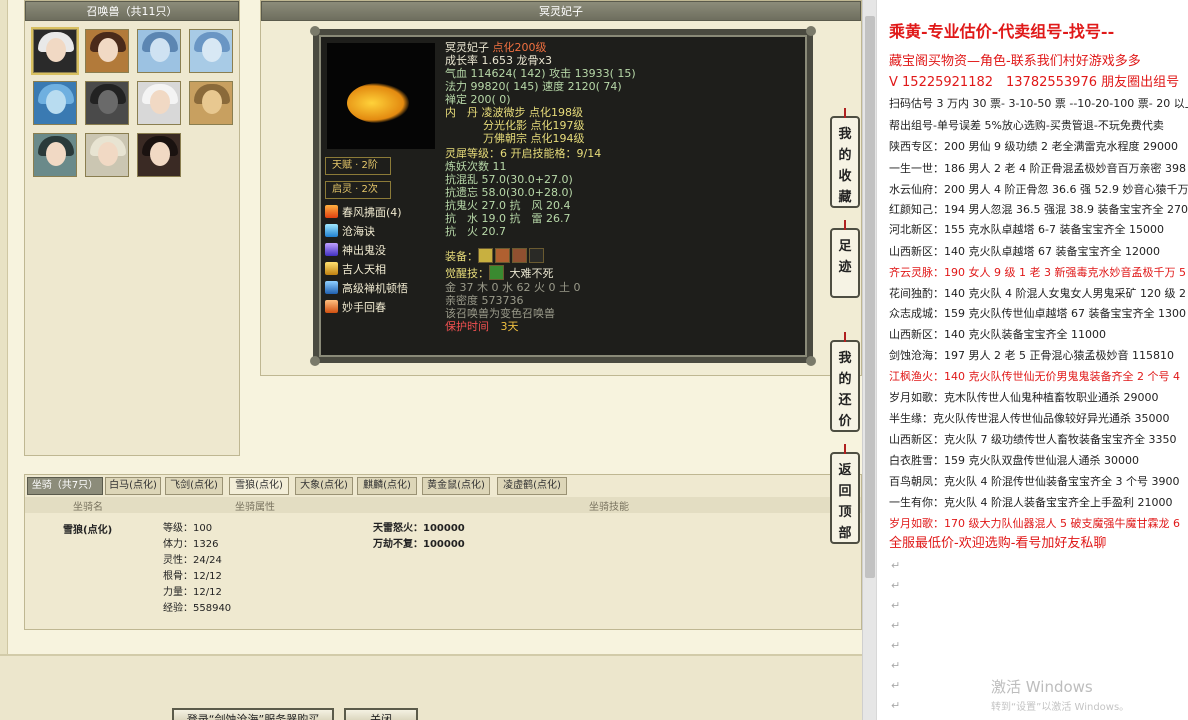  What do you see at coordinates (532, 486) in the screenshot?
I see `mount-tab-7: 凌虚鹤(点化)` at bounding box center [532, 486].